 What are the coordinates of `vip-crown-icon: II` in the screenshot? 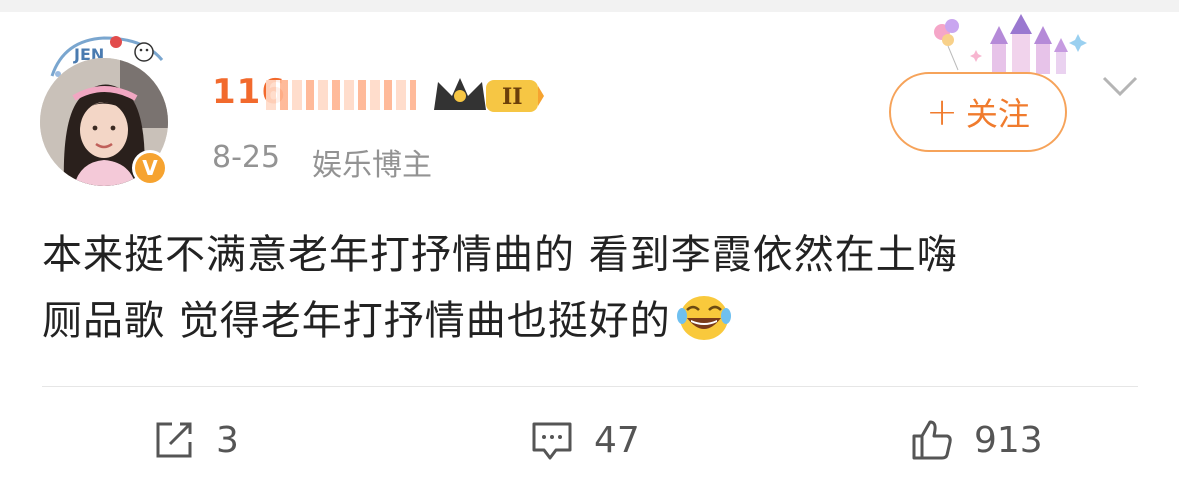 It's located at (489, 95).